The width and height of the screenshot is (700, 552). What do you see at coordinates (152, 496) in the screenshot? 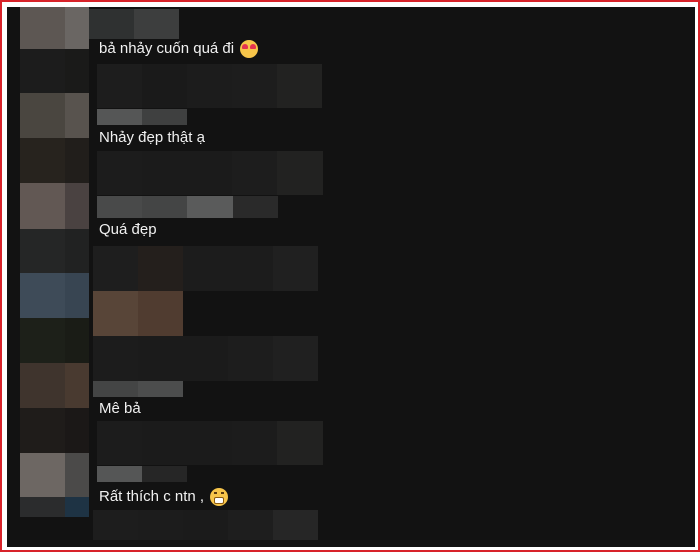
I see `comment-body: Rất thích c ntn ,` at bounding box center [152, 496].